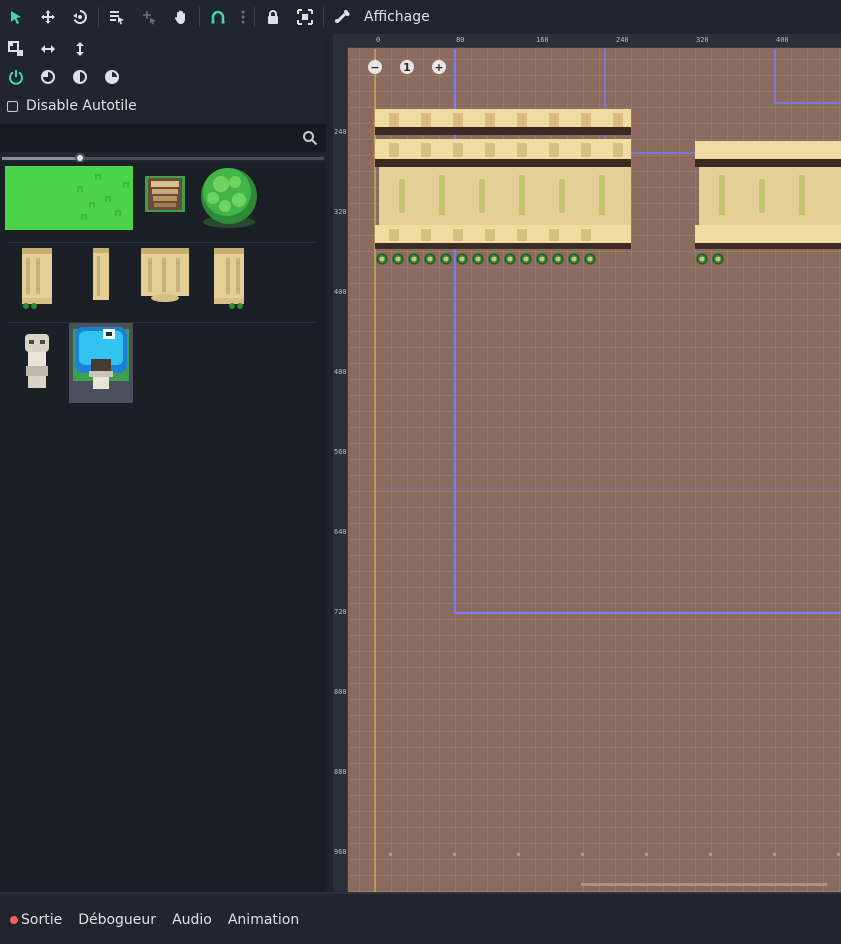  What do you see at coordinates (340, 452) in the screenshot?
I see `ruler-tick-label: 560` at bounding box center [340, 452].